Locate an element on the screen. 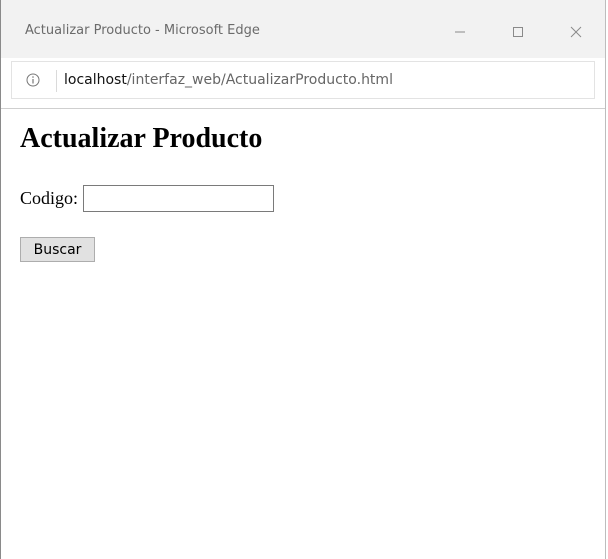 The image size is (608, 559). title-bar: Actualizar Producto - Microsoft Edge is located at coordinates (303, 29).